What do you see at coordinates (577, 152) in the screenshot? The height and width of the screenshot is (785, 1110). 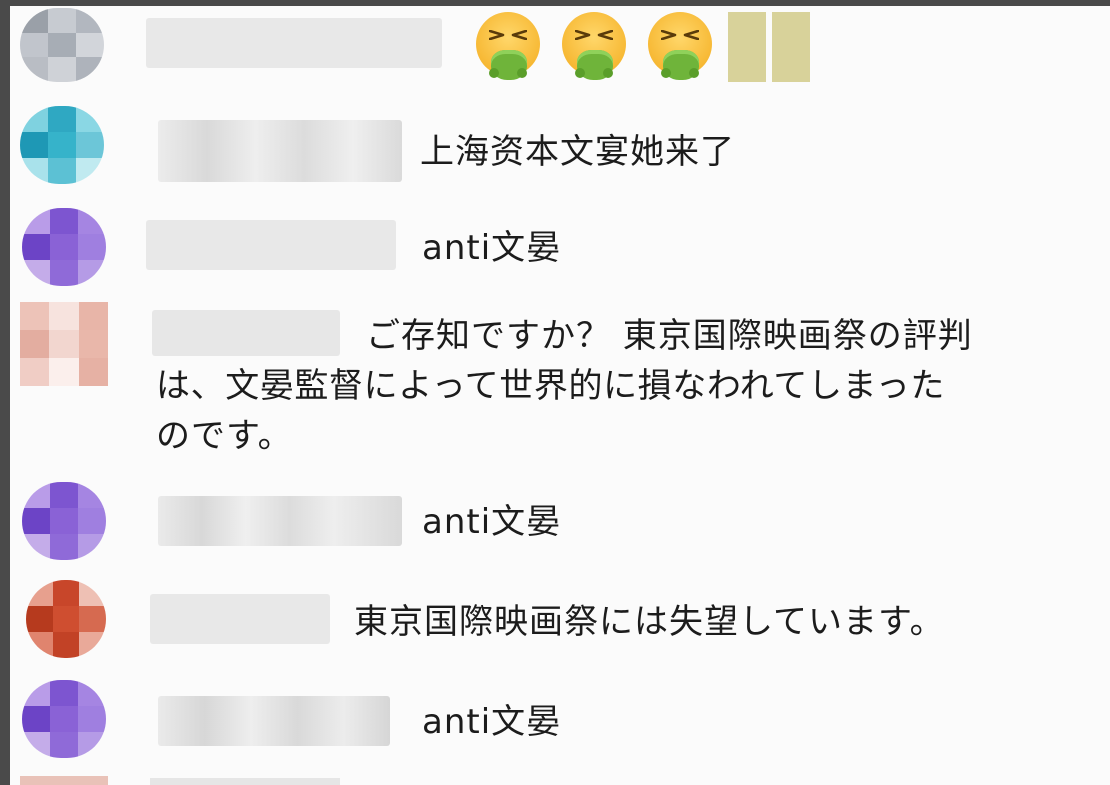 I see `comment-text: 上海资本文宴她来了` at bounding box center [577, 152].